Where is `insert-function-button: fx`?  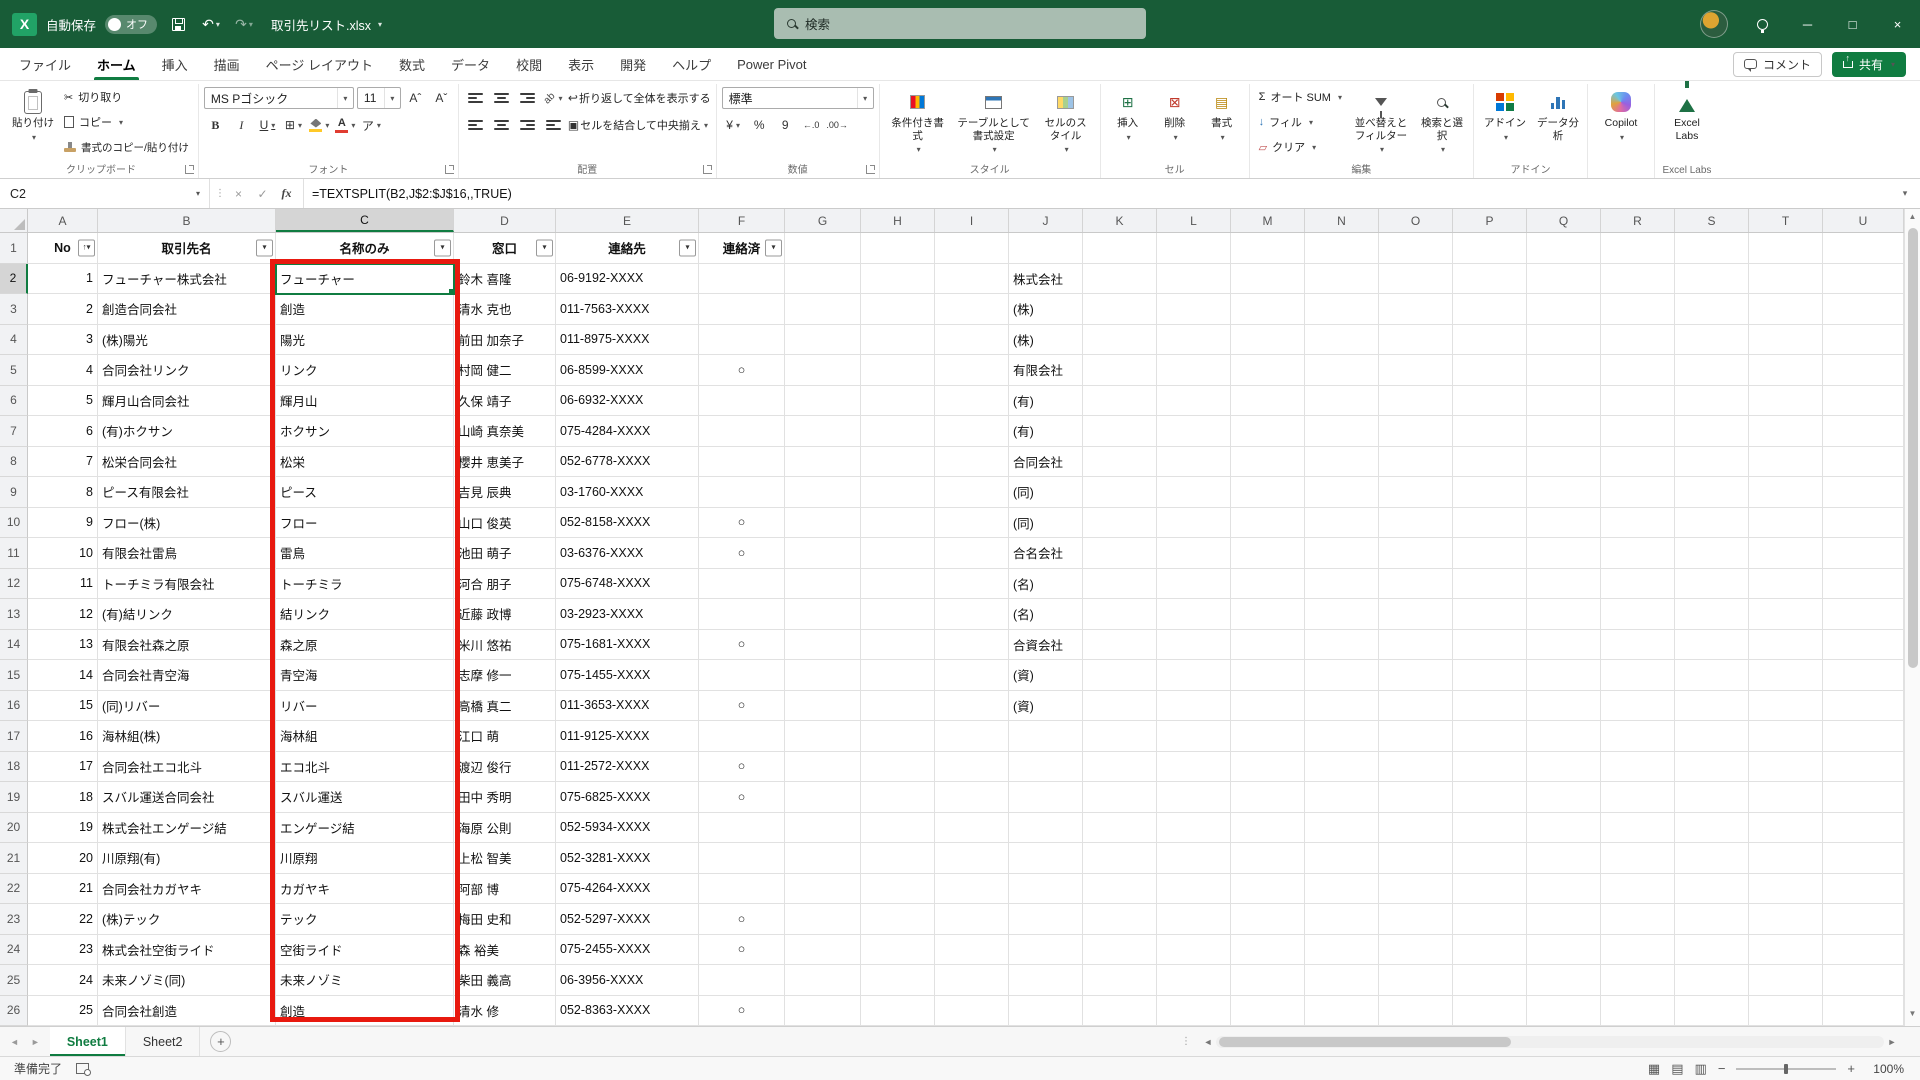
insert-function-button: fx is located at coordinates (286, 193).